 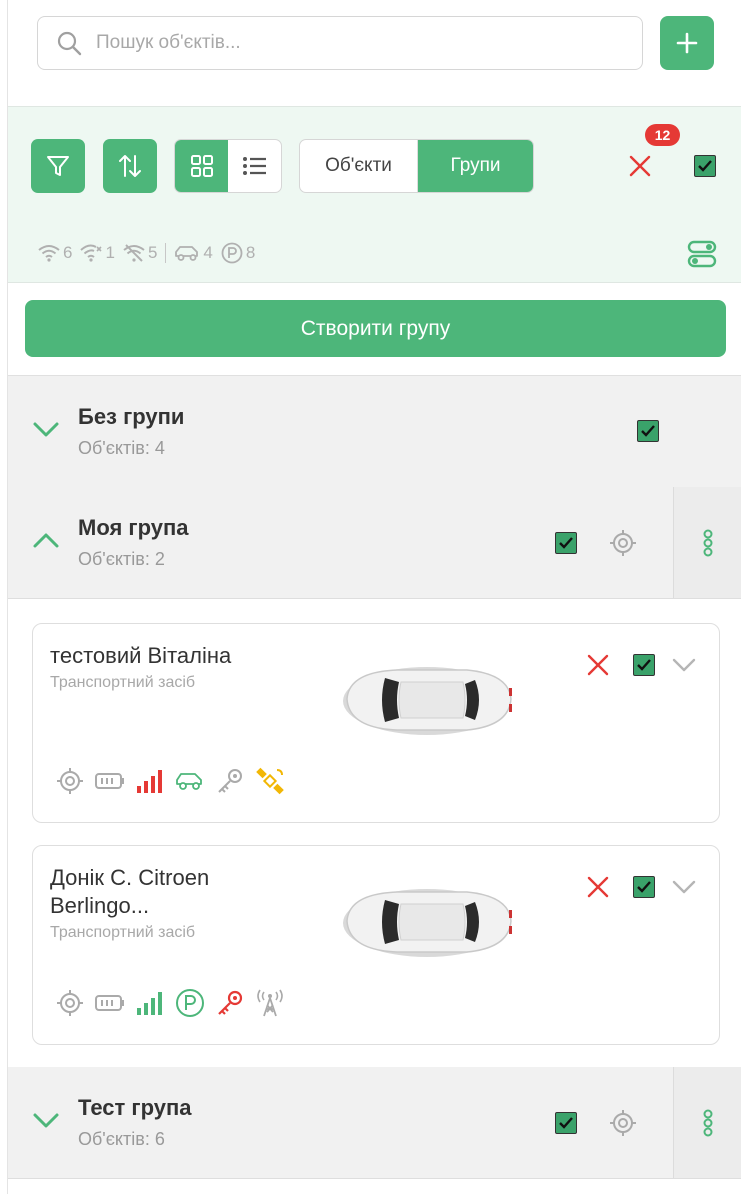 What do you see at coordinates (374, 432) in the screenshot?
I see `group-row-no-group: Без групи Об'єктів: 4` at bounding box center [374, 432].